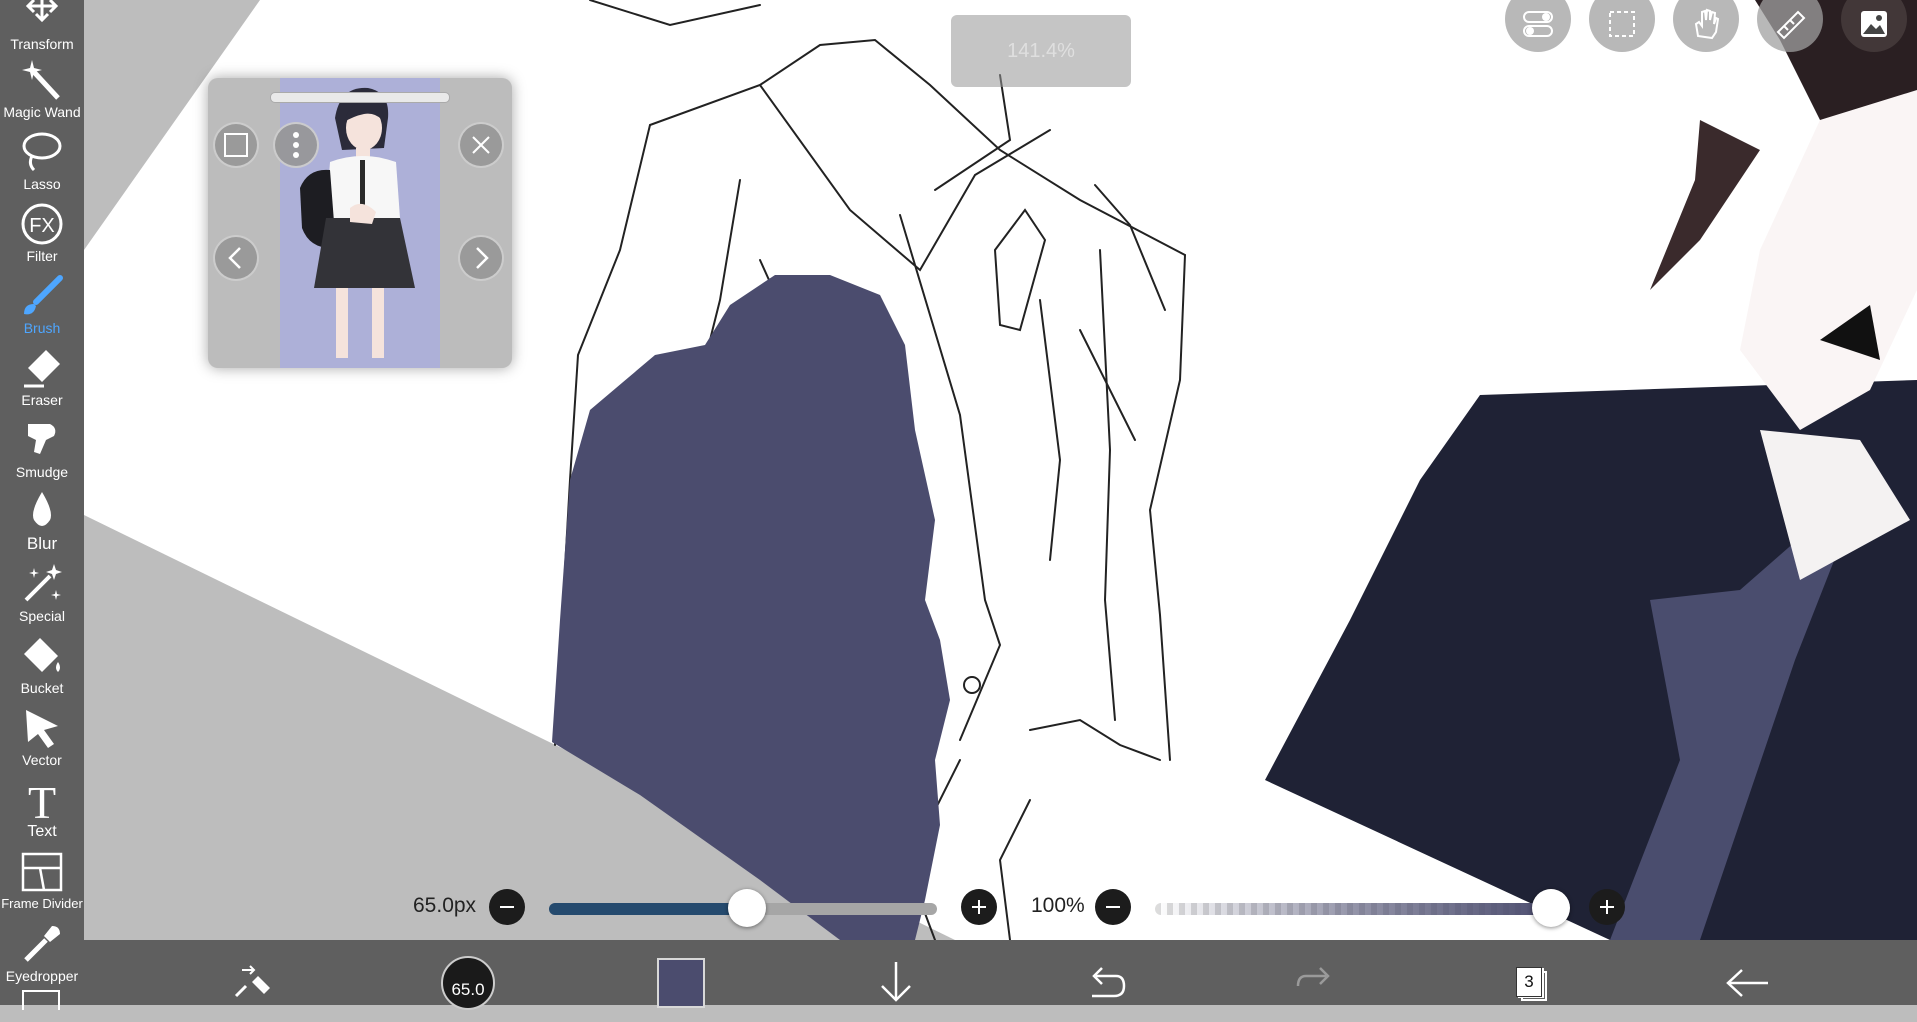 The image size is (1917, 1022). I want to click on ruler-icon, so click(1791, 25).